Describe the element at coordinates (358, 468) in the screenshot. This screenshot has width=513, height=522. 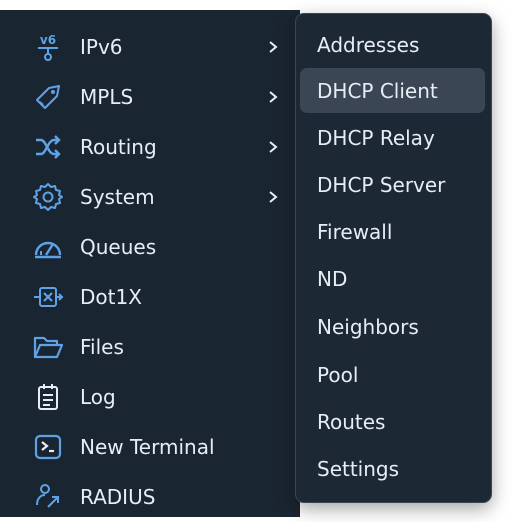
I see `submenu-item-label: Settings` at that location.